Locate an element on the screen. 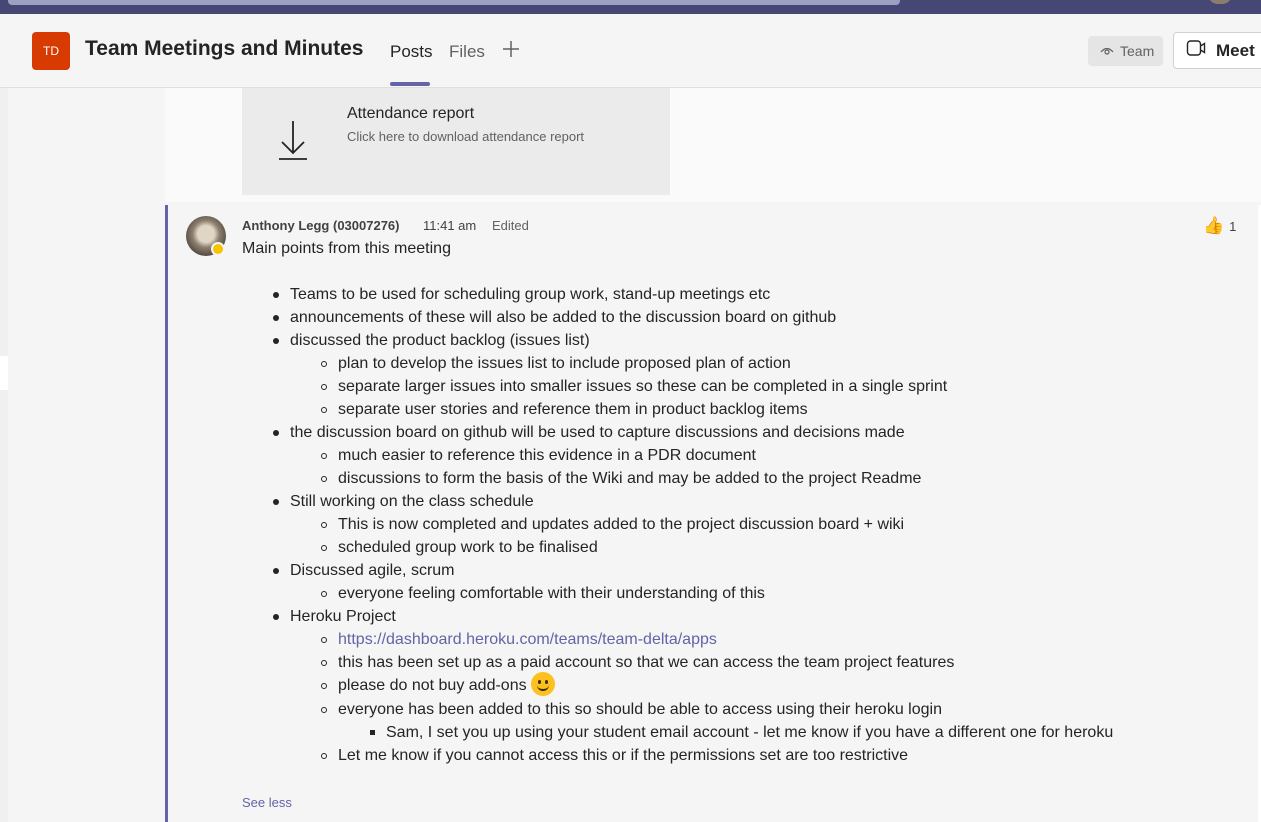  download-icon is located at coordinates (293, 142).